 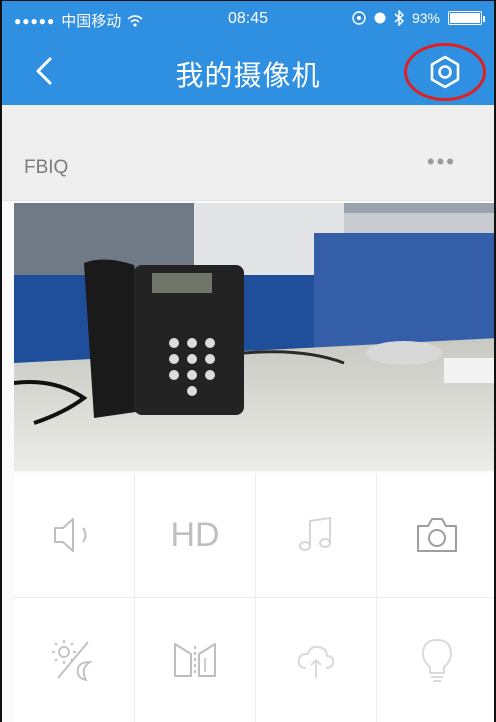 I want to click on speaker-button, so click(x=74, y=535).